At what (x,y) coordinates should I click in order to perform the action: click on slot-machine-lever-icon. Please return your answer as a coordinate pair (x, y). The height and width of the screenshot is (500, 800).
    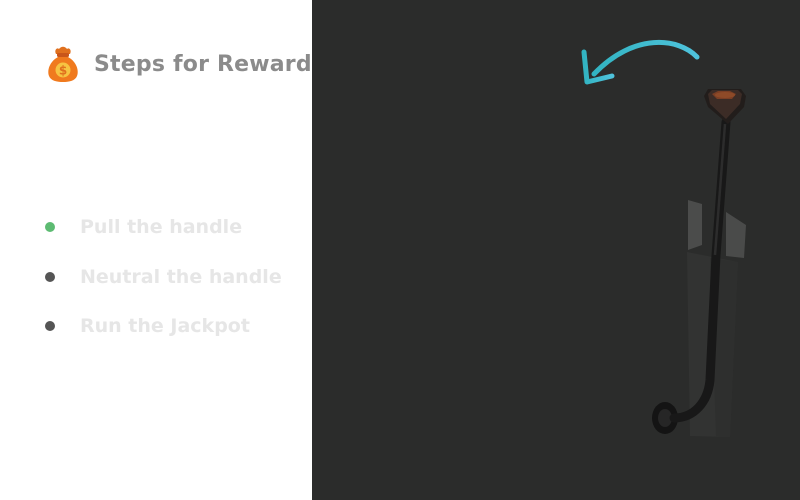
    Looking at the image, I should click on (702, 270).